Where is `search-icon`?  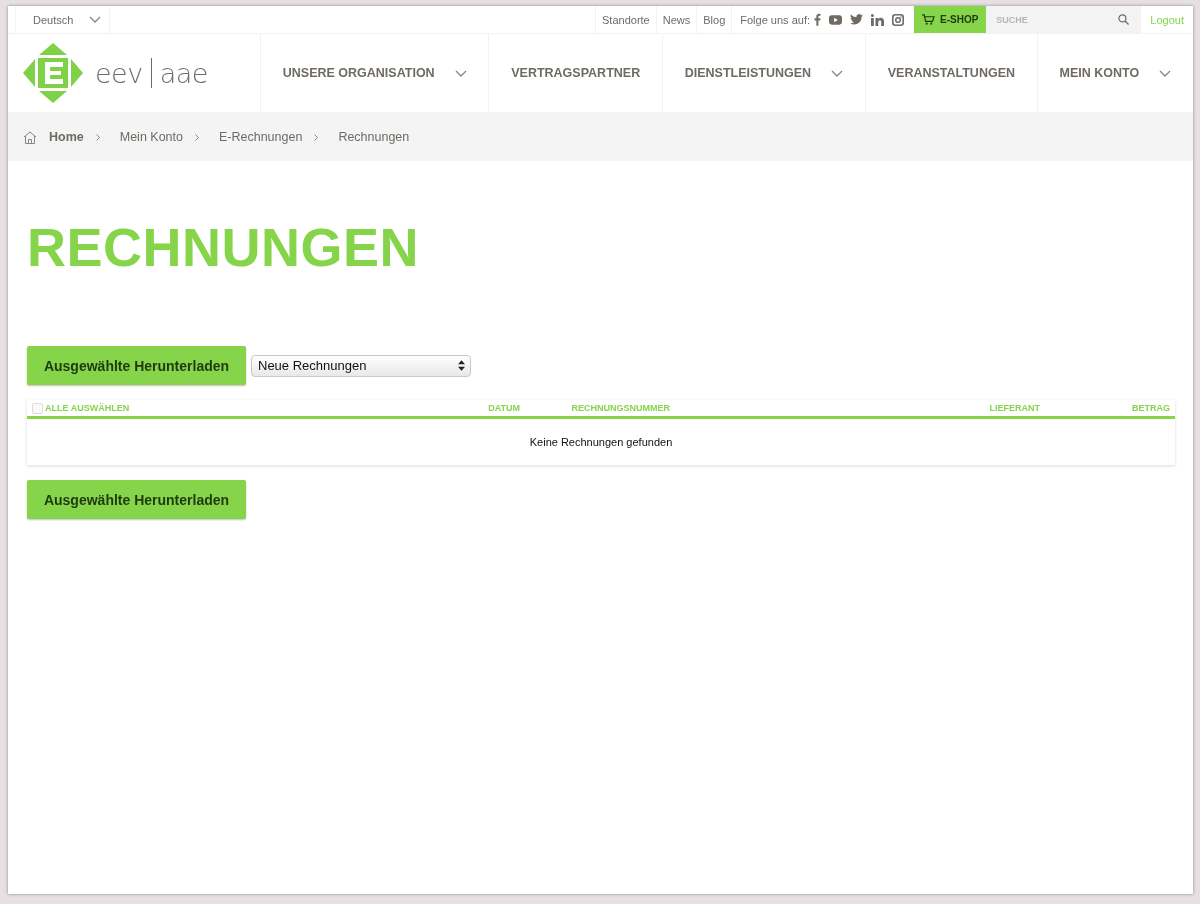
search-icon is located at coordinates (1124, 19).